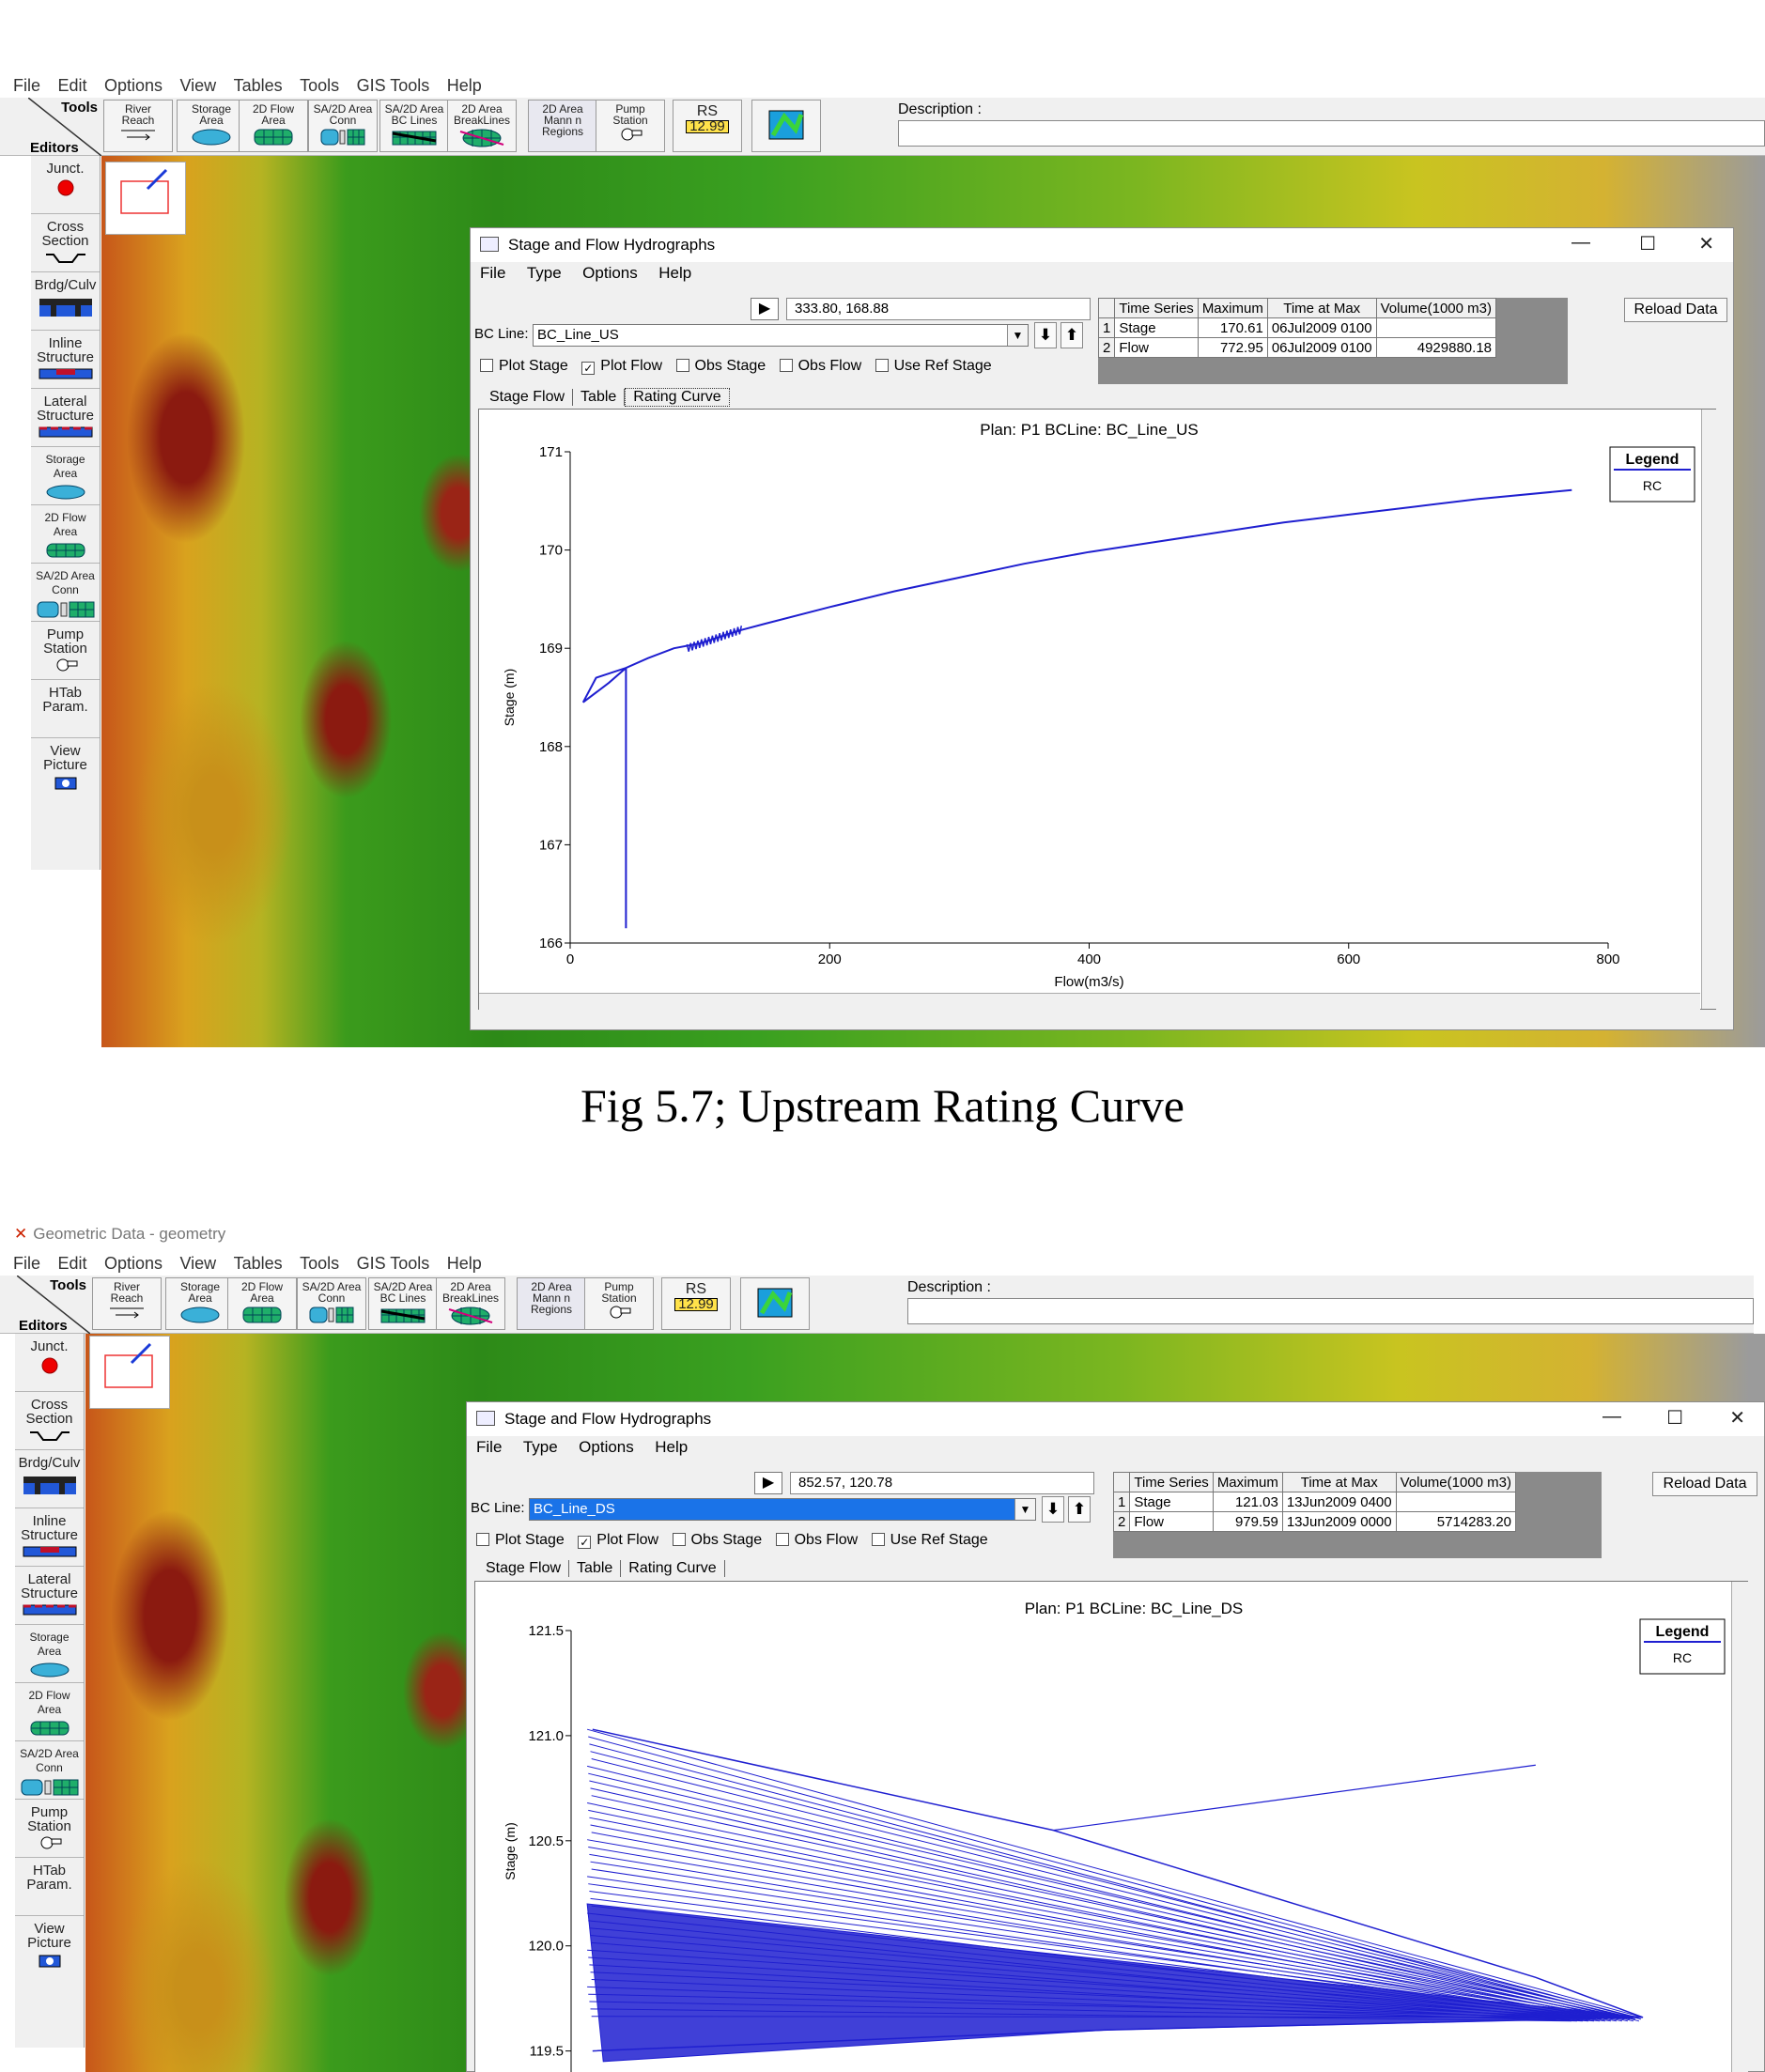 This screenshot has height=2072, width=1765. Describe the element at coordinates (20, 1234) in the screenshot. I see `app-close-icon: ✕` at that location.